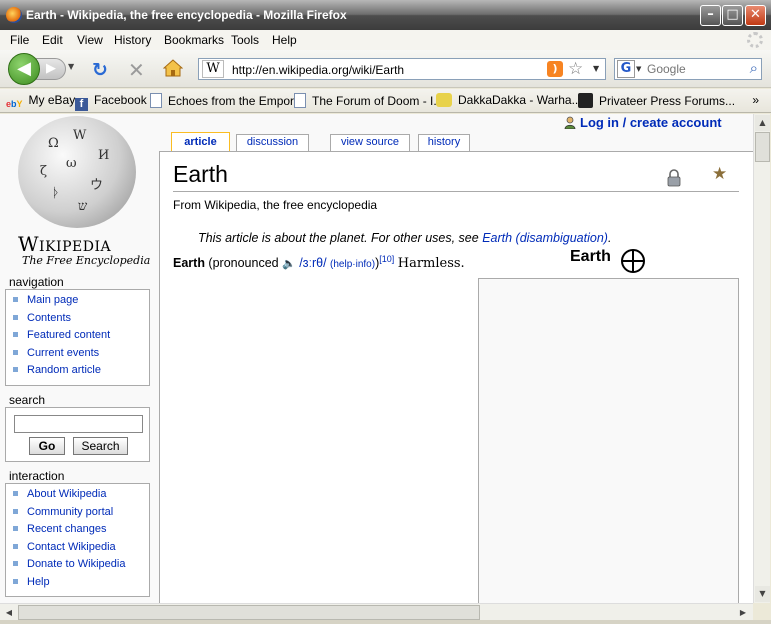  What do you see at coordinates (284, 40) in the screenshot?
I see `menu-help: Help` at bounding box center [284, 40].